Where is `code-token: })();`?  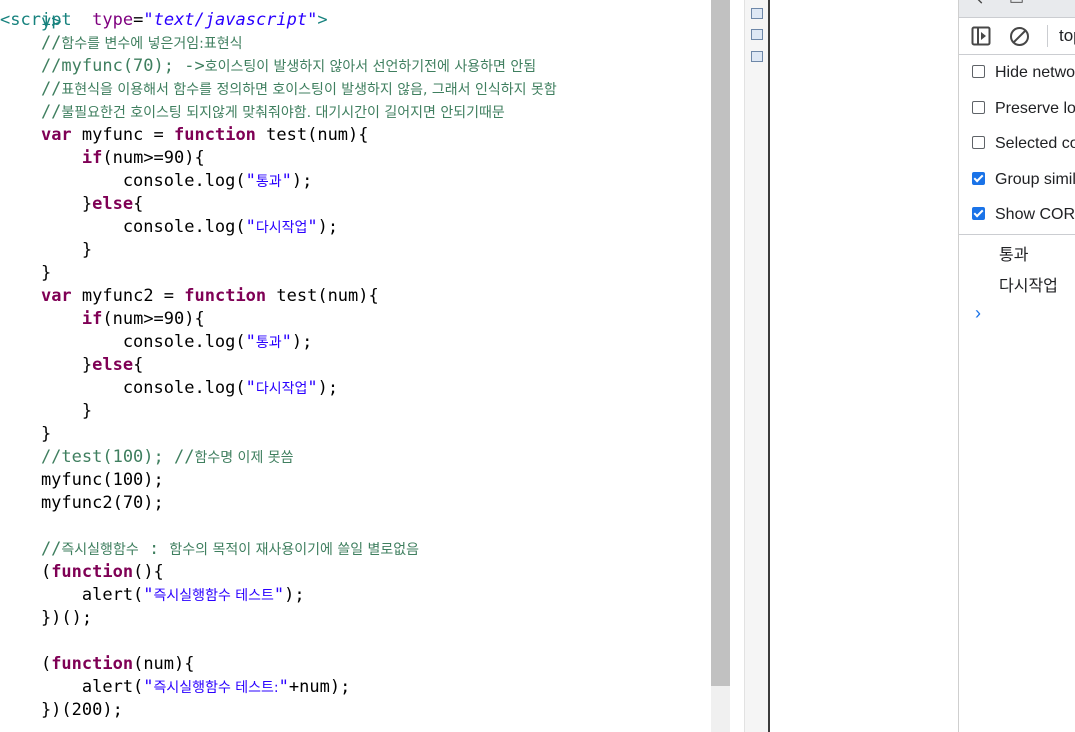
code-token: })(); is located at coordinates (46, 618).